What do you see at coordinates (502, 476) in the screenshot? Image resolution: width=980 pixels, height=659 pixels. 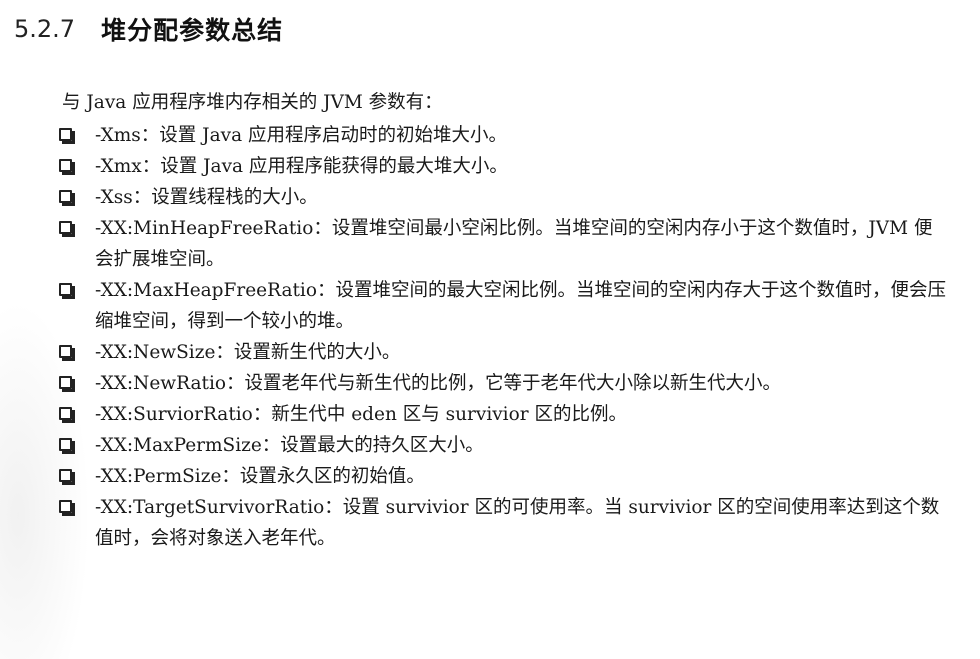 I see `list-item: -XX:PermSize：设置永久区的初始值。` at bounding box center [502, 476].